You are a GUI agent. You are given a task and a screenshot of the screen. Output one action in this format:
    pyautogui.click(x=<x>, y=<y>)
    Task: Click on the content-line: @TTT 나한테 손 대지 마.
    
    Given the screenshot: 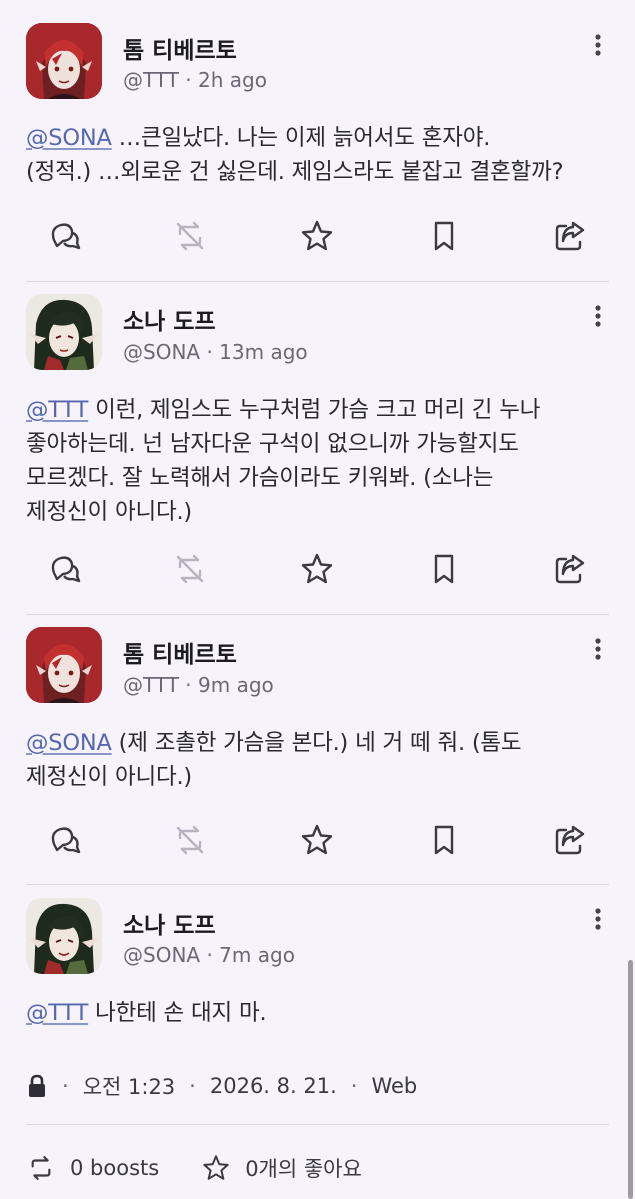 What is the action you would take?
    pyautogui.click(x=321, y=1013)
    